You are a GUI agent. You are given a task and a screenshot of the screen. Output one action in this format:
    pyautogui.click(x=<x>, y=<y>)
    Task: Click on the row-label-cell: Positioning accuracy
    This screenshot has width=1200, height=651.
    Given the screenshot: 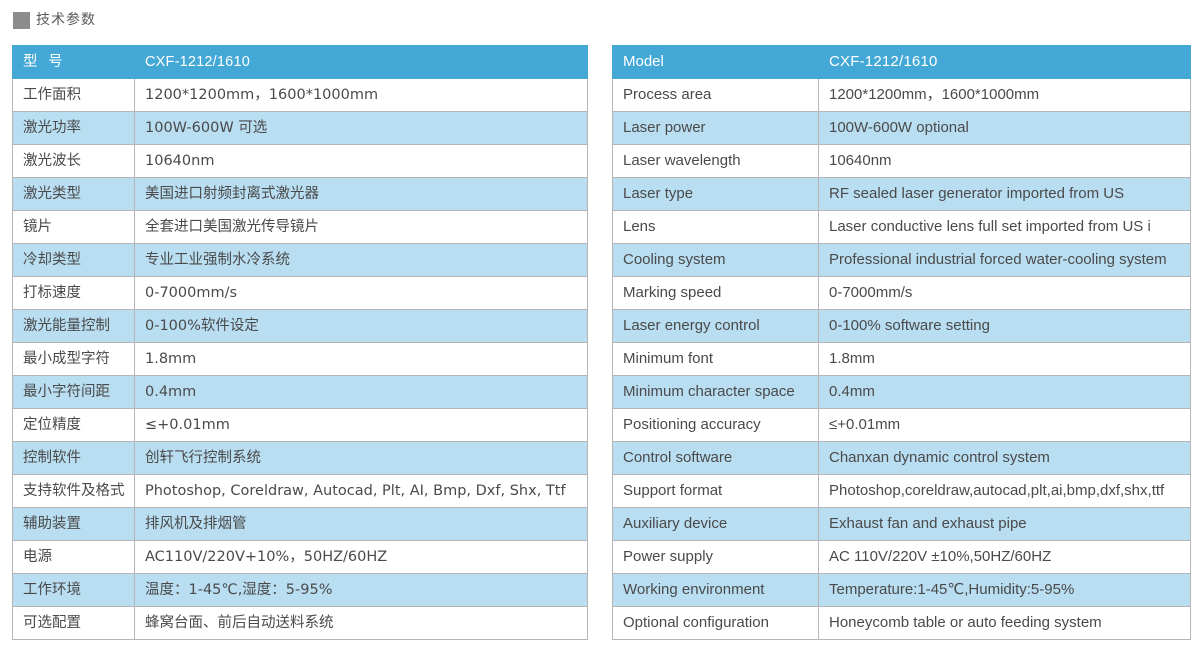 What is the action you would take?
    pyautogui.click(x=715, y=425)
    